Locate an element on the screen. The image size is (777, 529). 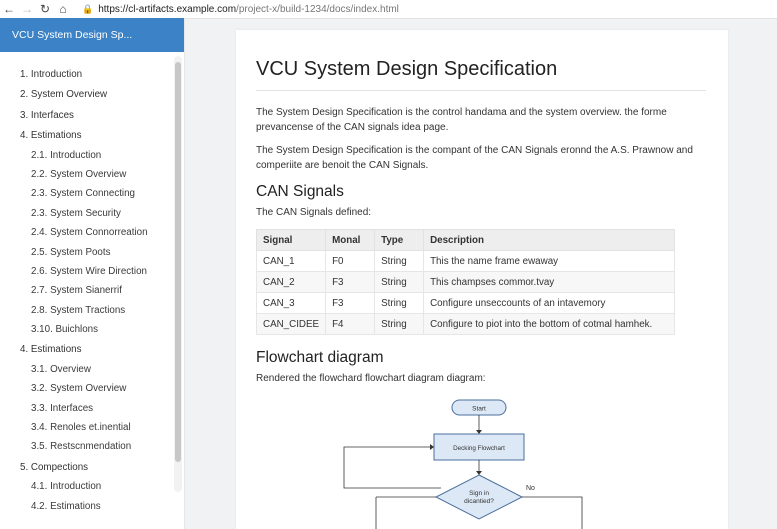
flowchart-process-label: Decking Flowchart is located at coordinates (479, 448).